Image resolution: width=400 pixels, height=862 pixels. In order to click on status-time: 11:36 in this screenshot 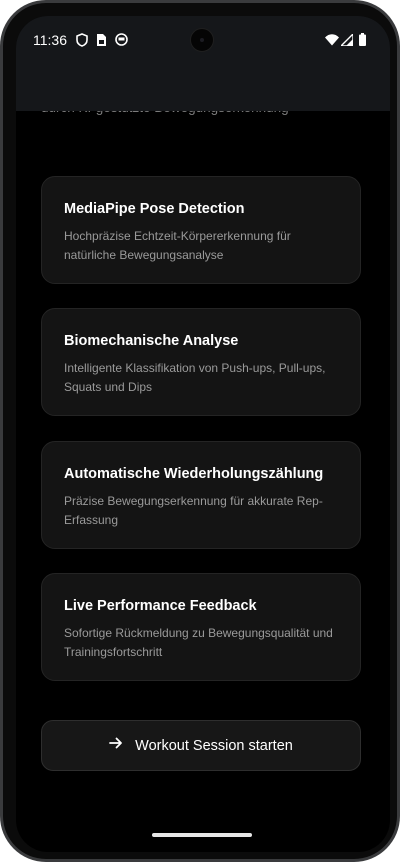, I will do `click(50, 40)`.